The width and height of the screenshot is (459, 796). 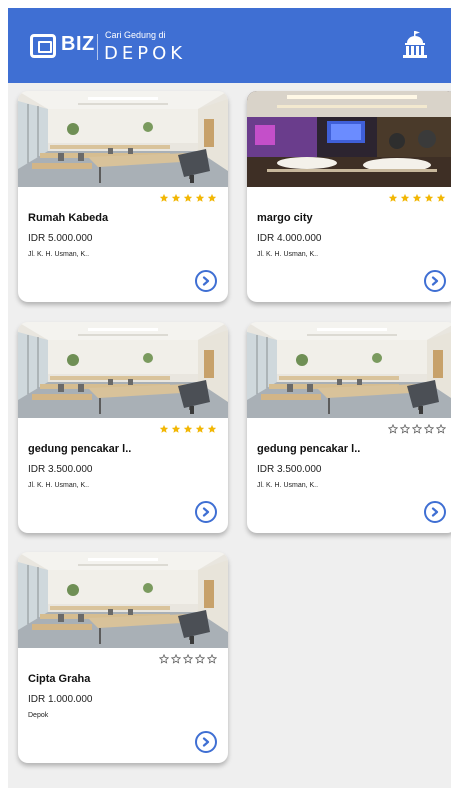 I want to click on venue-price: IDR 5.000.000, so click(x=60, y=238).